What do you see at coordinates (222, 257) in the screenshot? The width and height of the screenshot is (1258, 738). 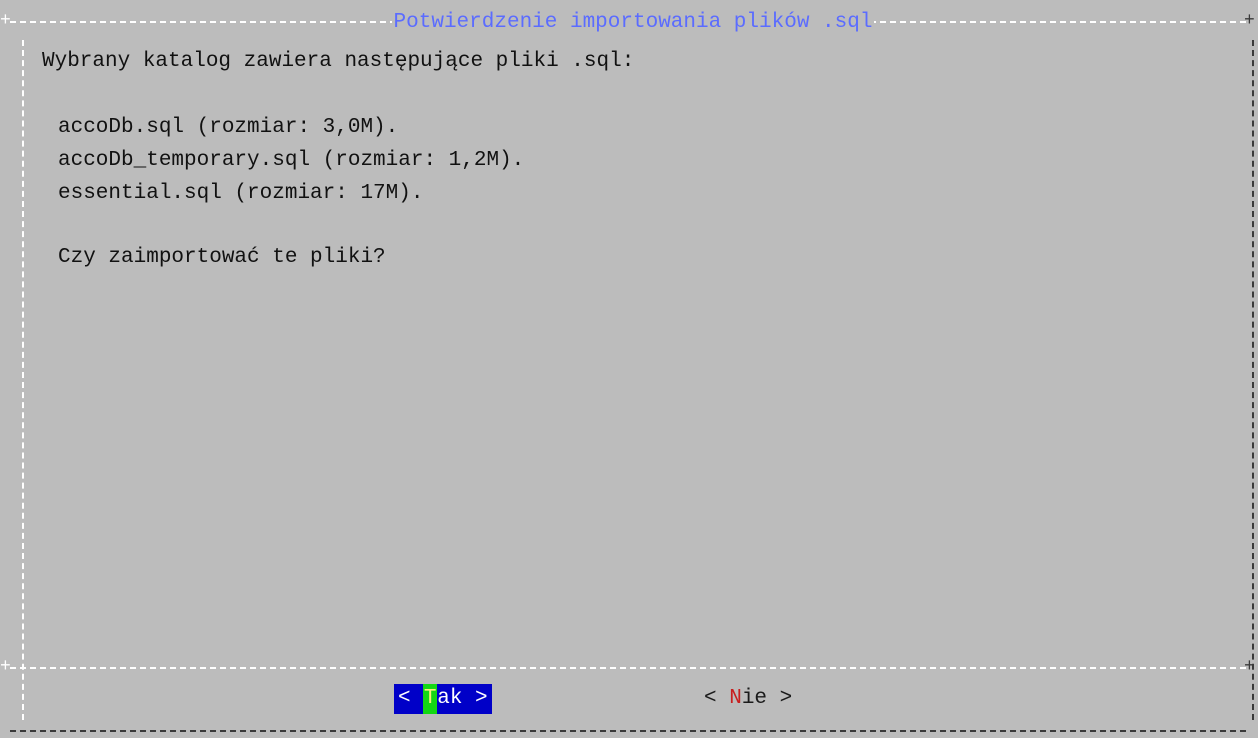 I see `dialog-question: Czy zaimportować te pliki?` at bounding box center [222, 257].